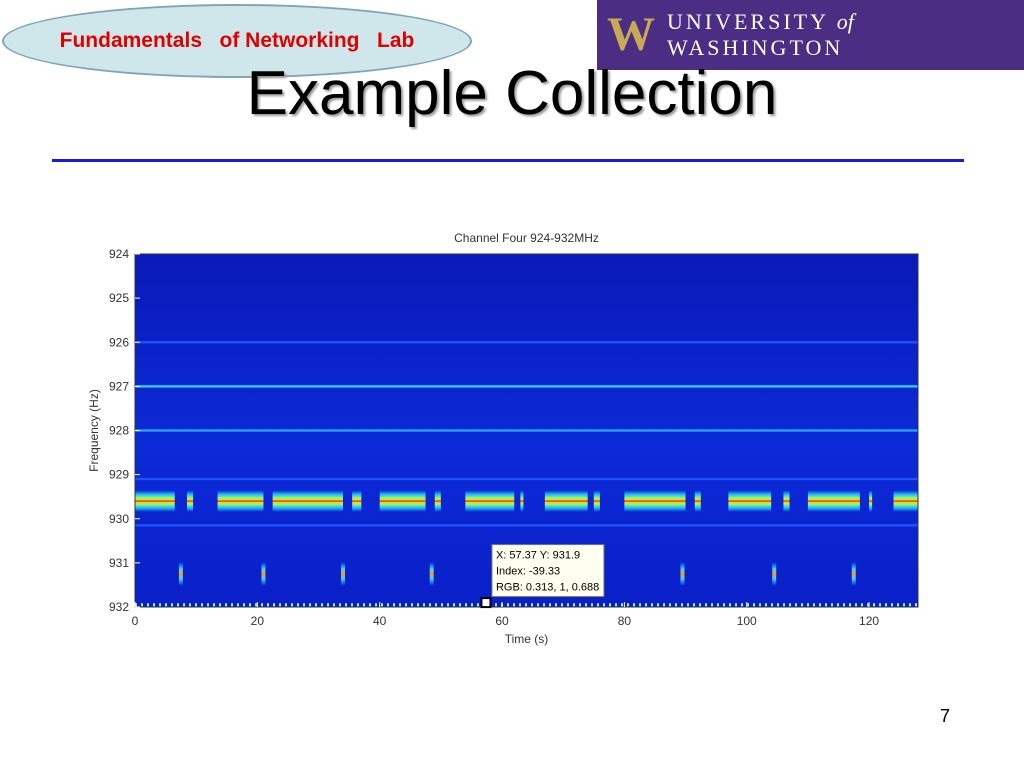 The height and width of the screenshot is (768, 1024). I want to click on datatip-marker, so click(486, 603).